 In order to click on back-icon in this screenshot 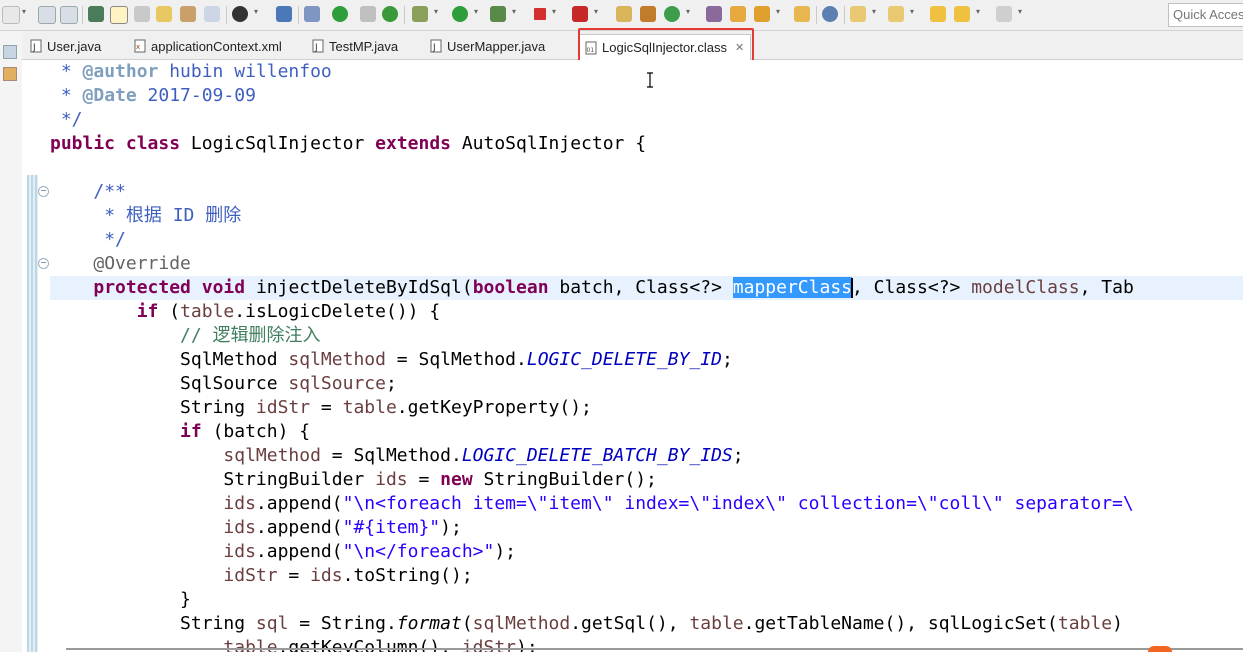, I will do `click(962, 14)`.